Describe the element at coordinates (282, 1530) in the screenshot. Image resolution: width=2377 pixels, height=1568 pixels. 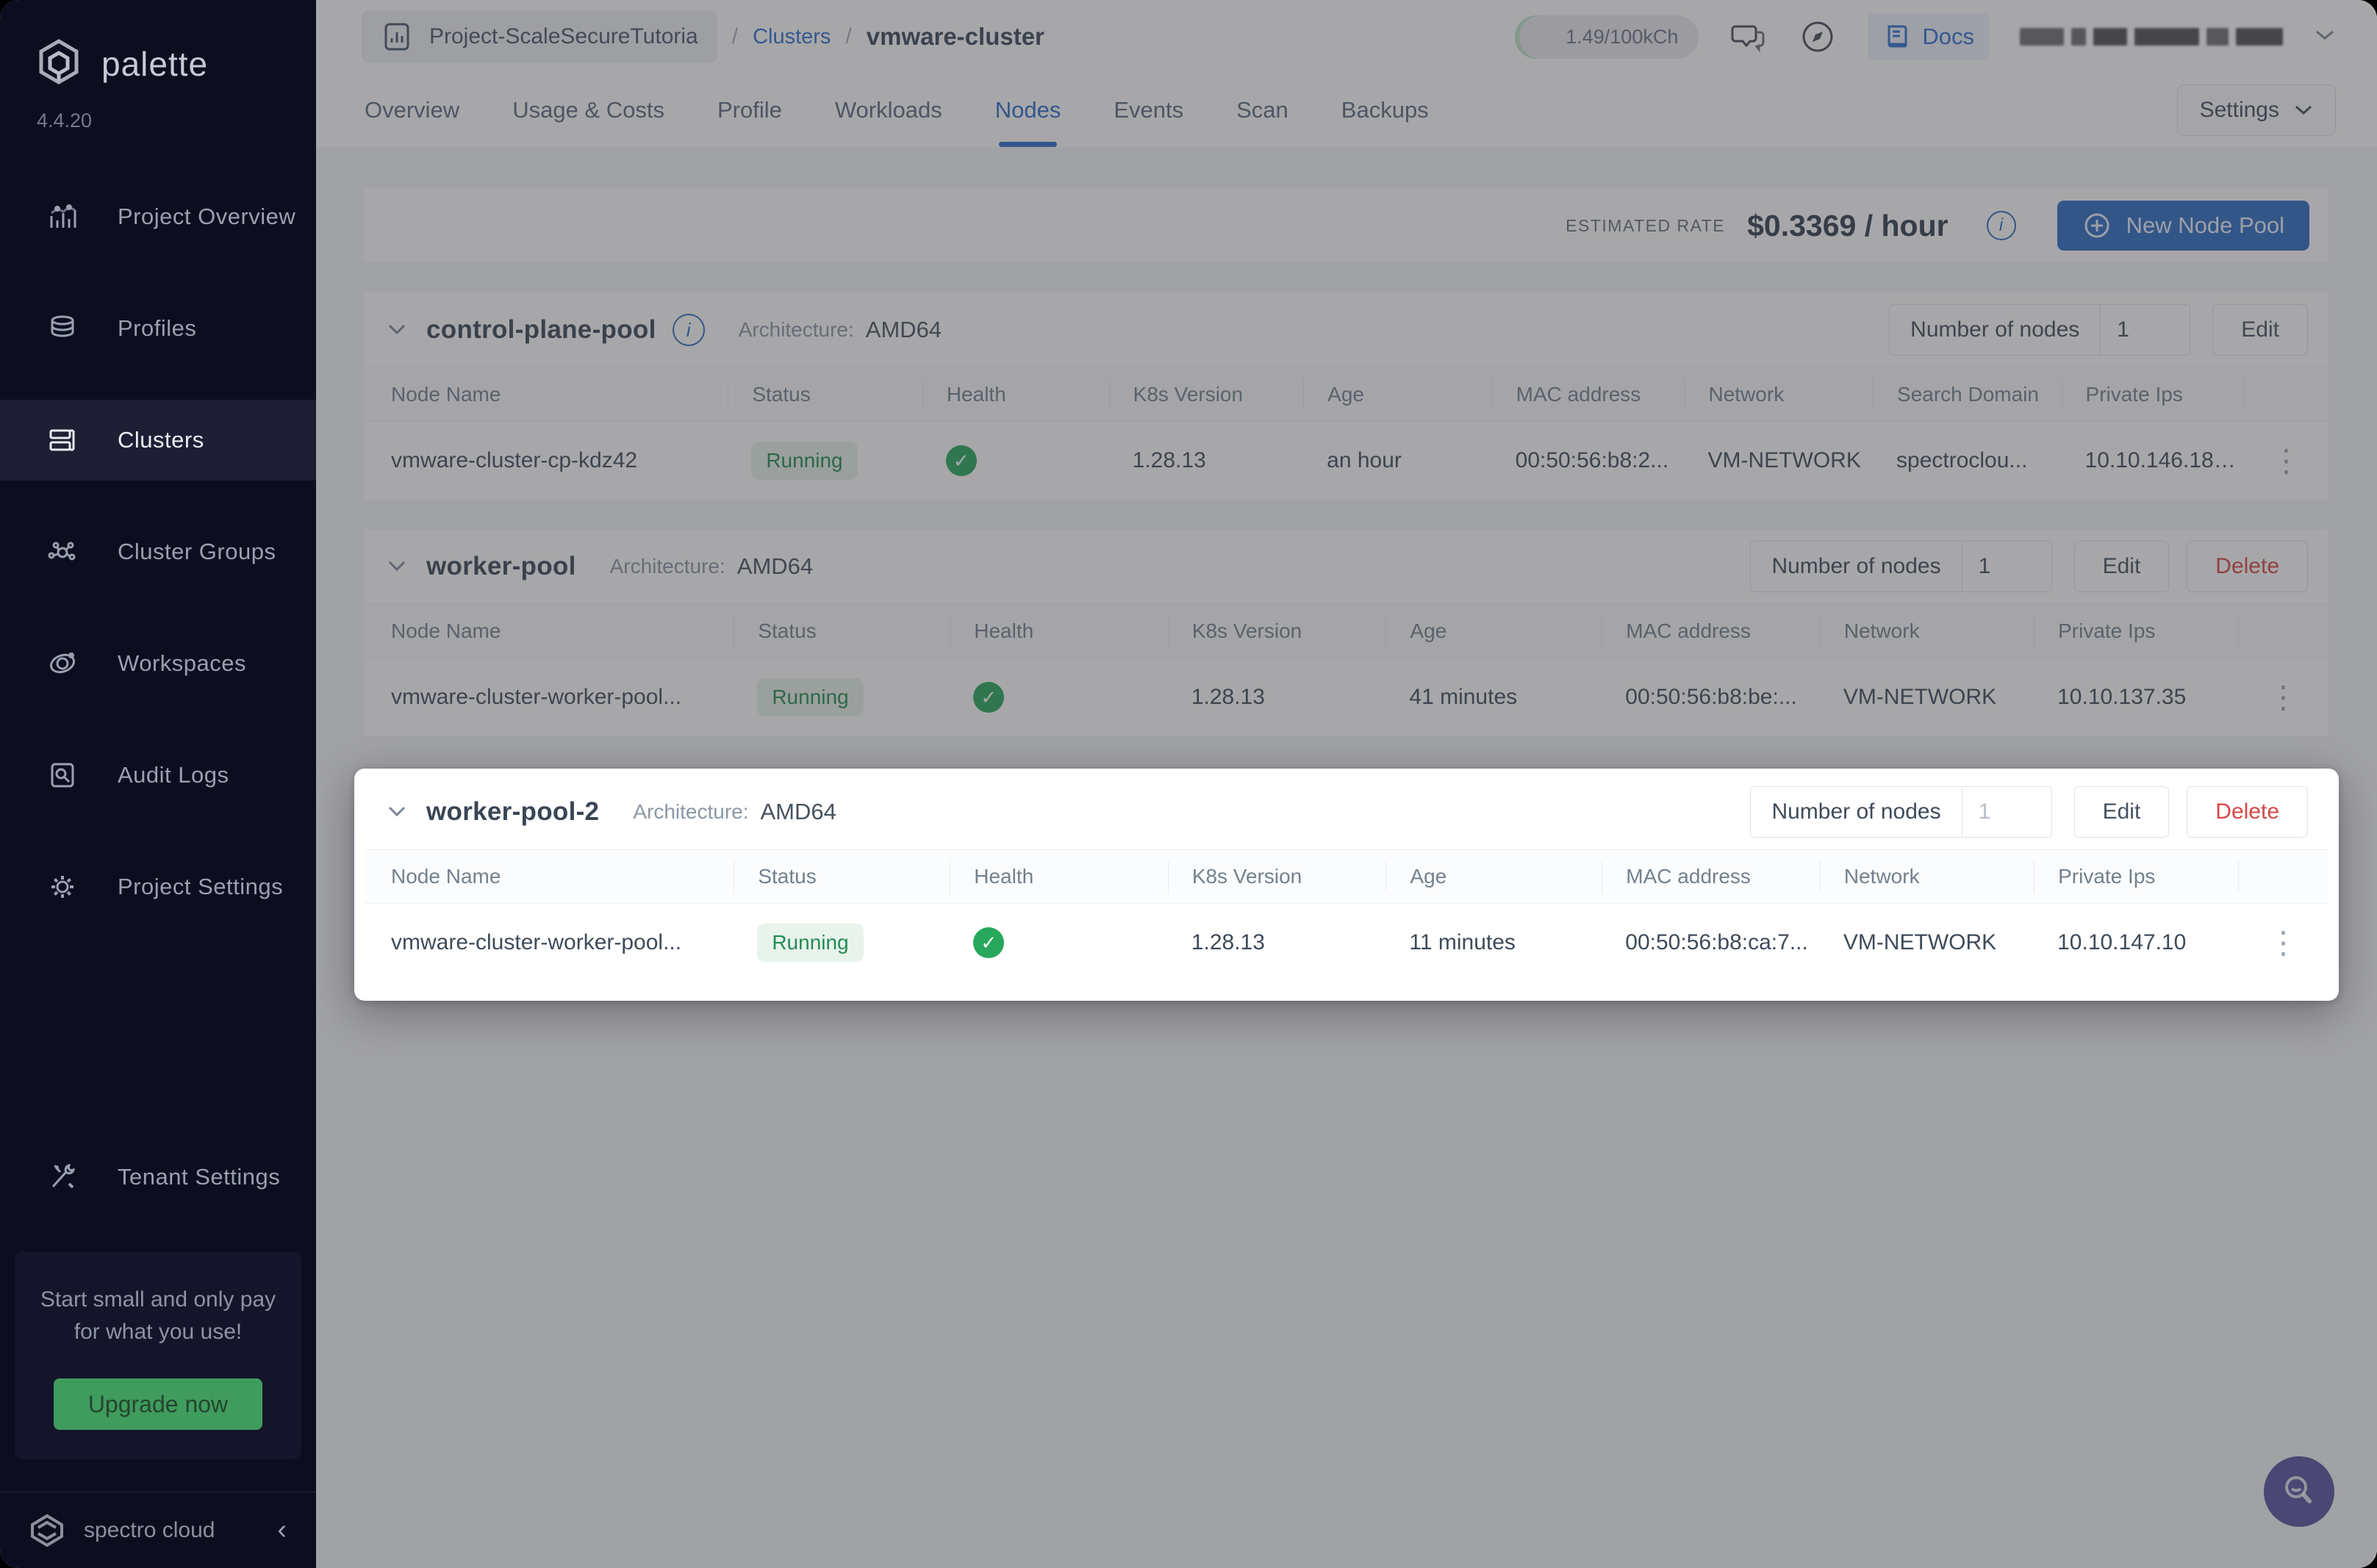
I see `sidebar-collapse-icon: ‹` at that location.